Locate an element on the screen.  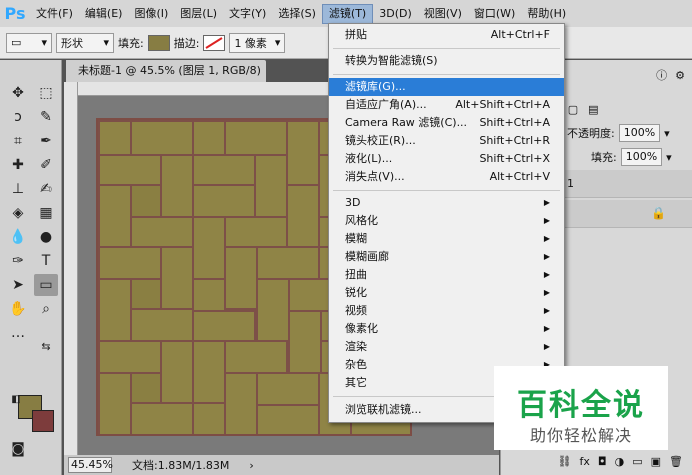
mask-icon: ◘ is located at coordinates (602, 461).